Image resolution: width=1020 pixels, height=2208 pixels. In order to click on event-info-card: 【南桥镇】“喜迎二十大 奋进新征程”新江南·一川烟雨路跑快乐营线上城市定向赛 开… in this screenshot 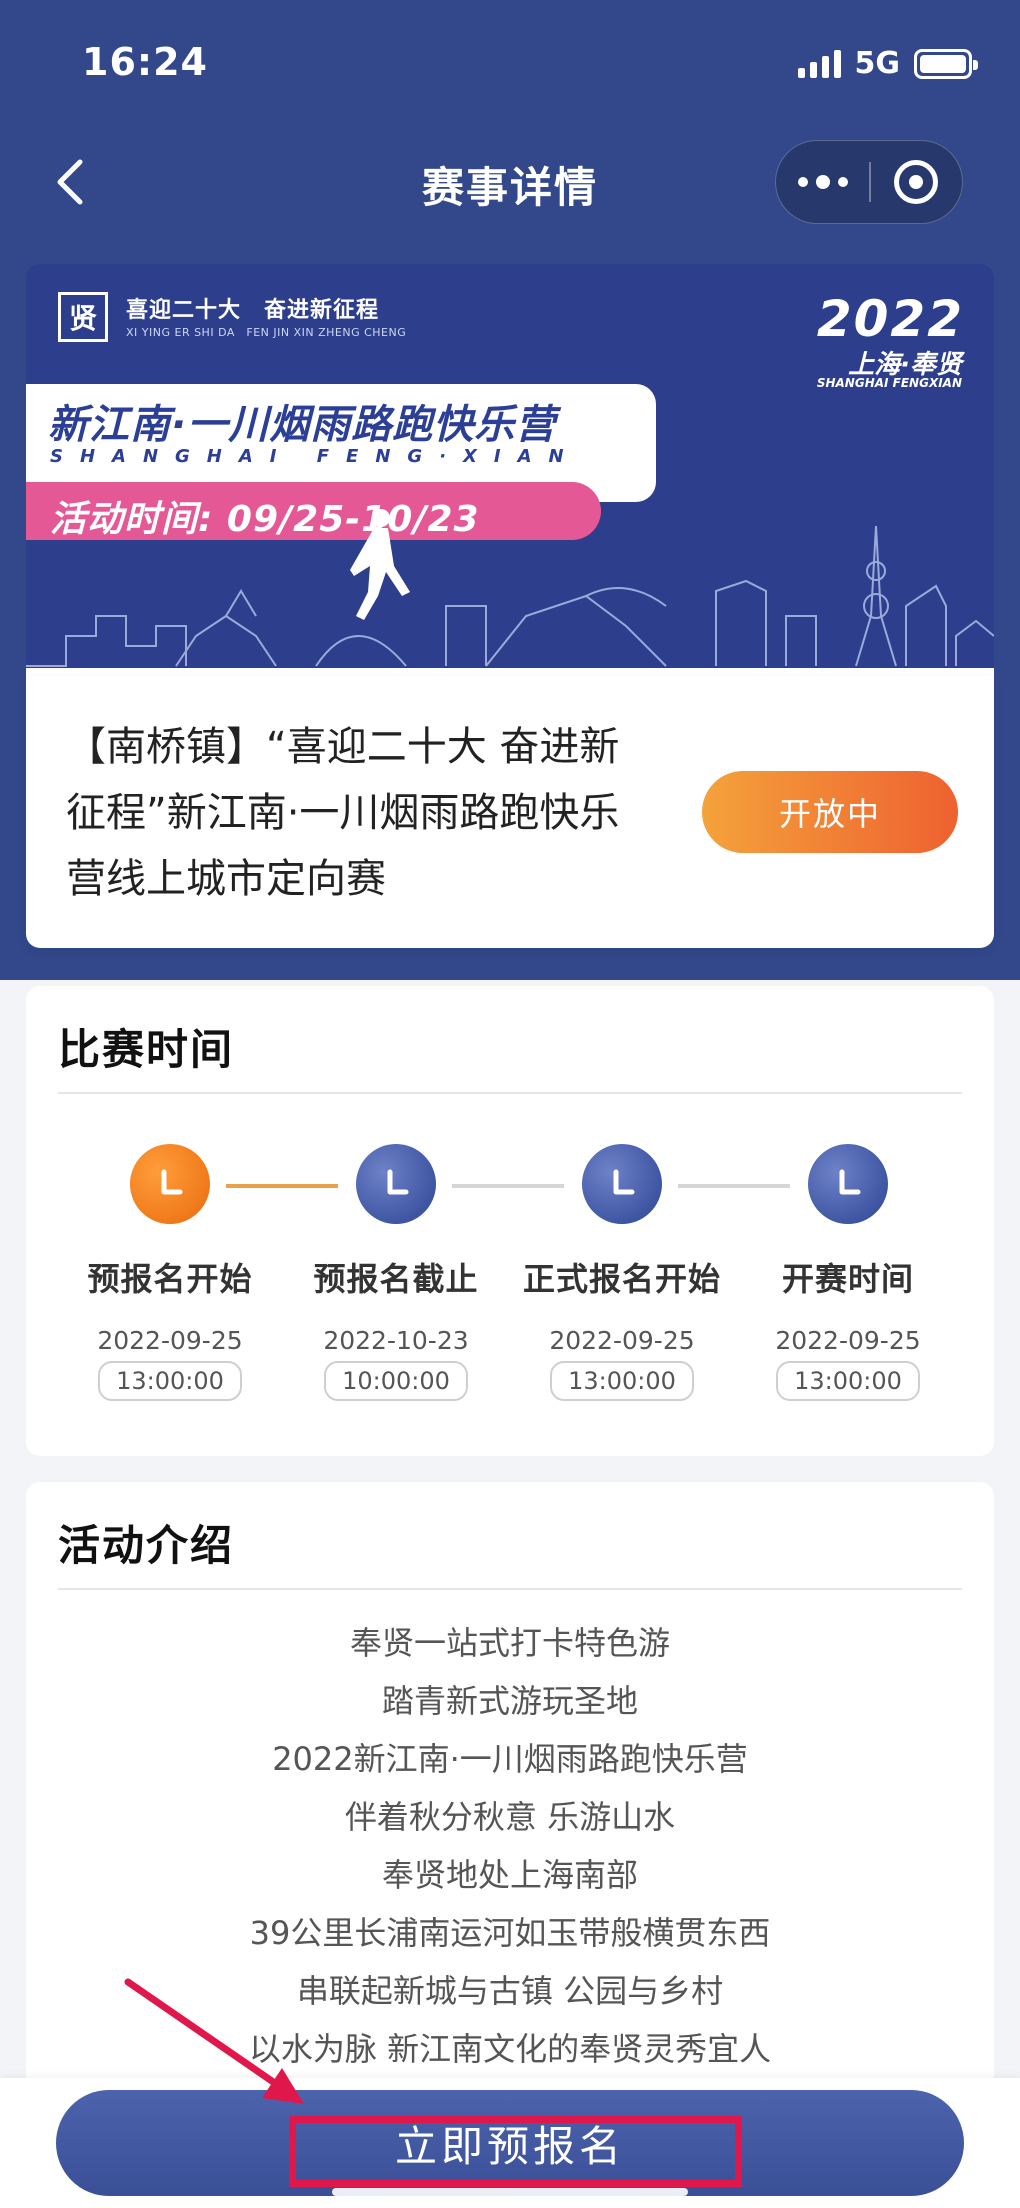, I will do `click(510, 812)`.